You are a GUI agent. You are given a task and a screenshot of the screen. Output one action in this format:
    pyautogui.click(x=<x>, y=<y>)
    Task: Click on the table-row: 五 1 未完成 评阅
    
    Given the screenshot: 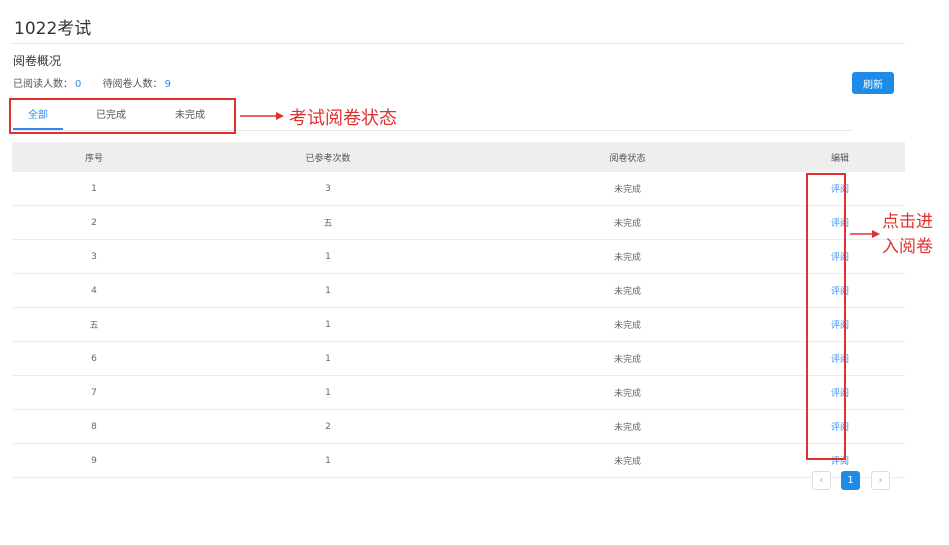 What is the action you would take?
    pyautogui.click(x=458, y=324)
    